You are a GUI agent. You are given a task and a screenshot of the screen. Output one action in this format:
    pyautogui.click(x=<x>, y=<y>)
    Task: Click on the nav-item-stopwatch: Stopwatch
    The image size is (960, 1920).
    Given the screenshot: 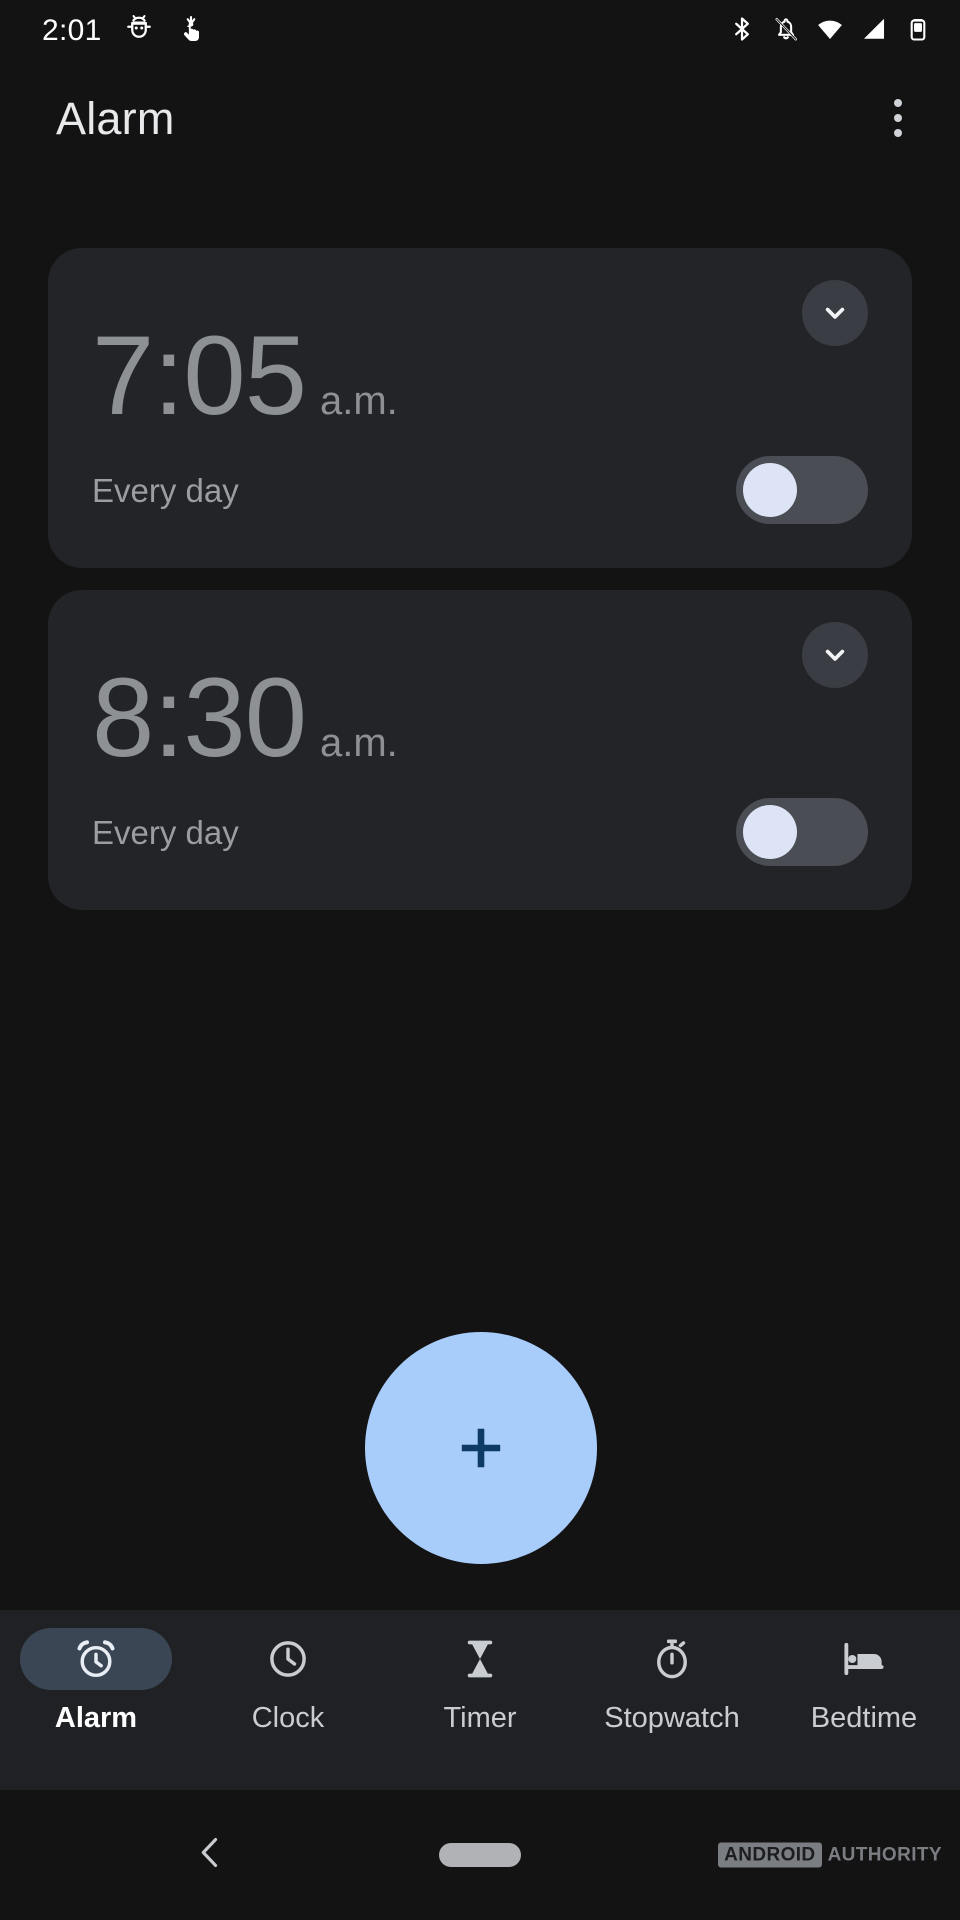 What is the action you would take?
    pyautogui.click(x=672, y=1680)
    